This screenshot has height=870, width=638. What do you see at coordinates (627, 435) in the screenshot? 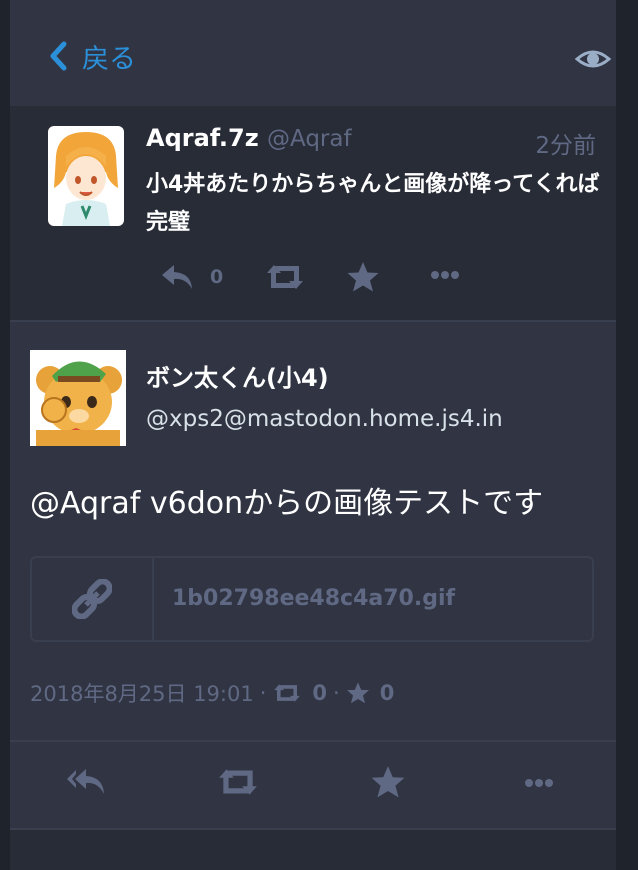
I see `right-gutter` at bounding box center [627, 435].